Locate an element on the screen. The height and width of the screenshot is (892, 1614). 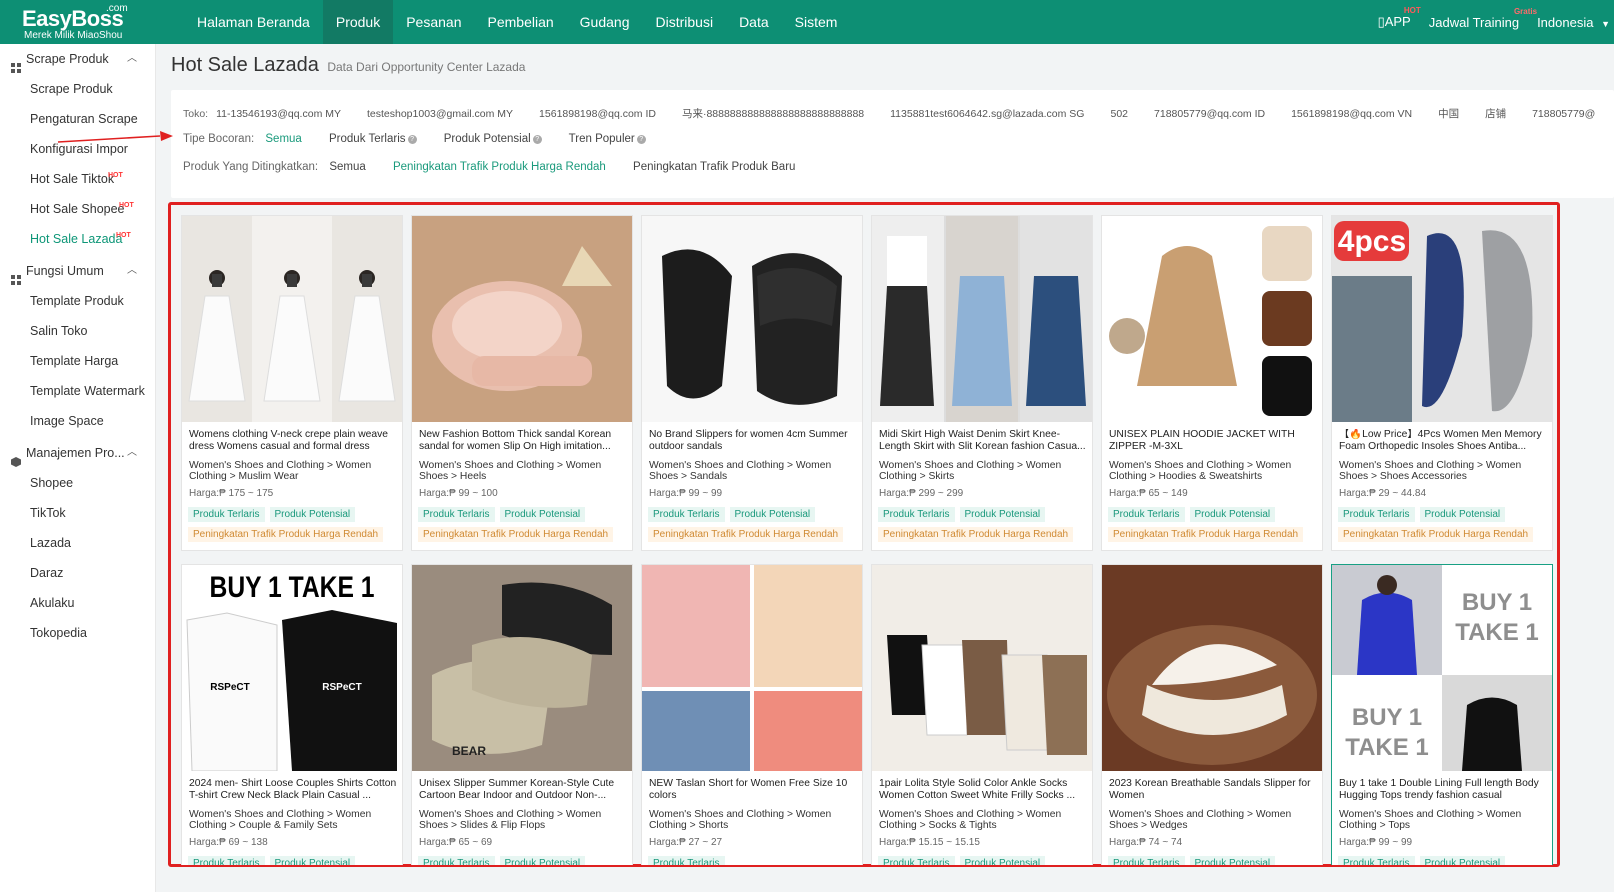
sidebar-item: Hot Sale Shopee HOT is located at coordinates (77, 209).